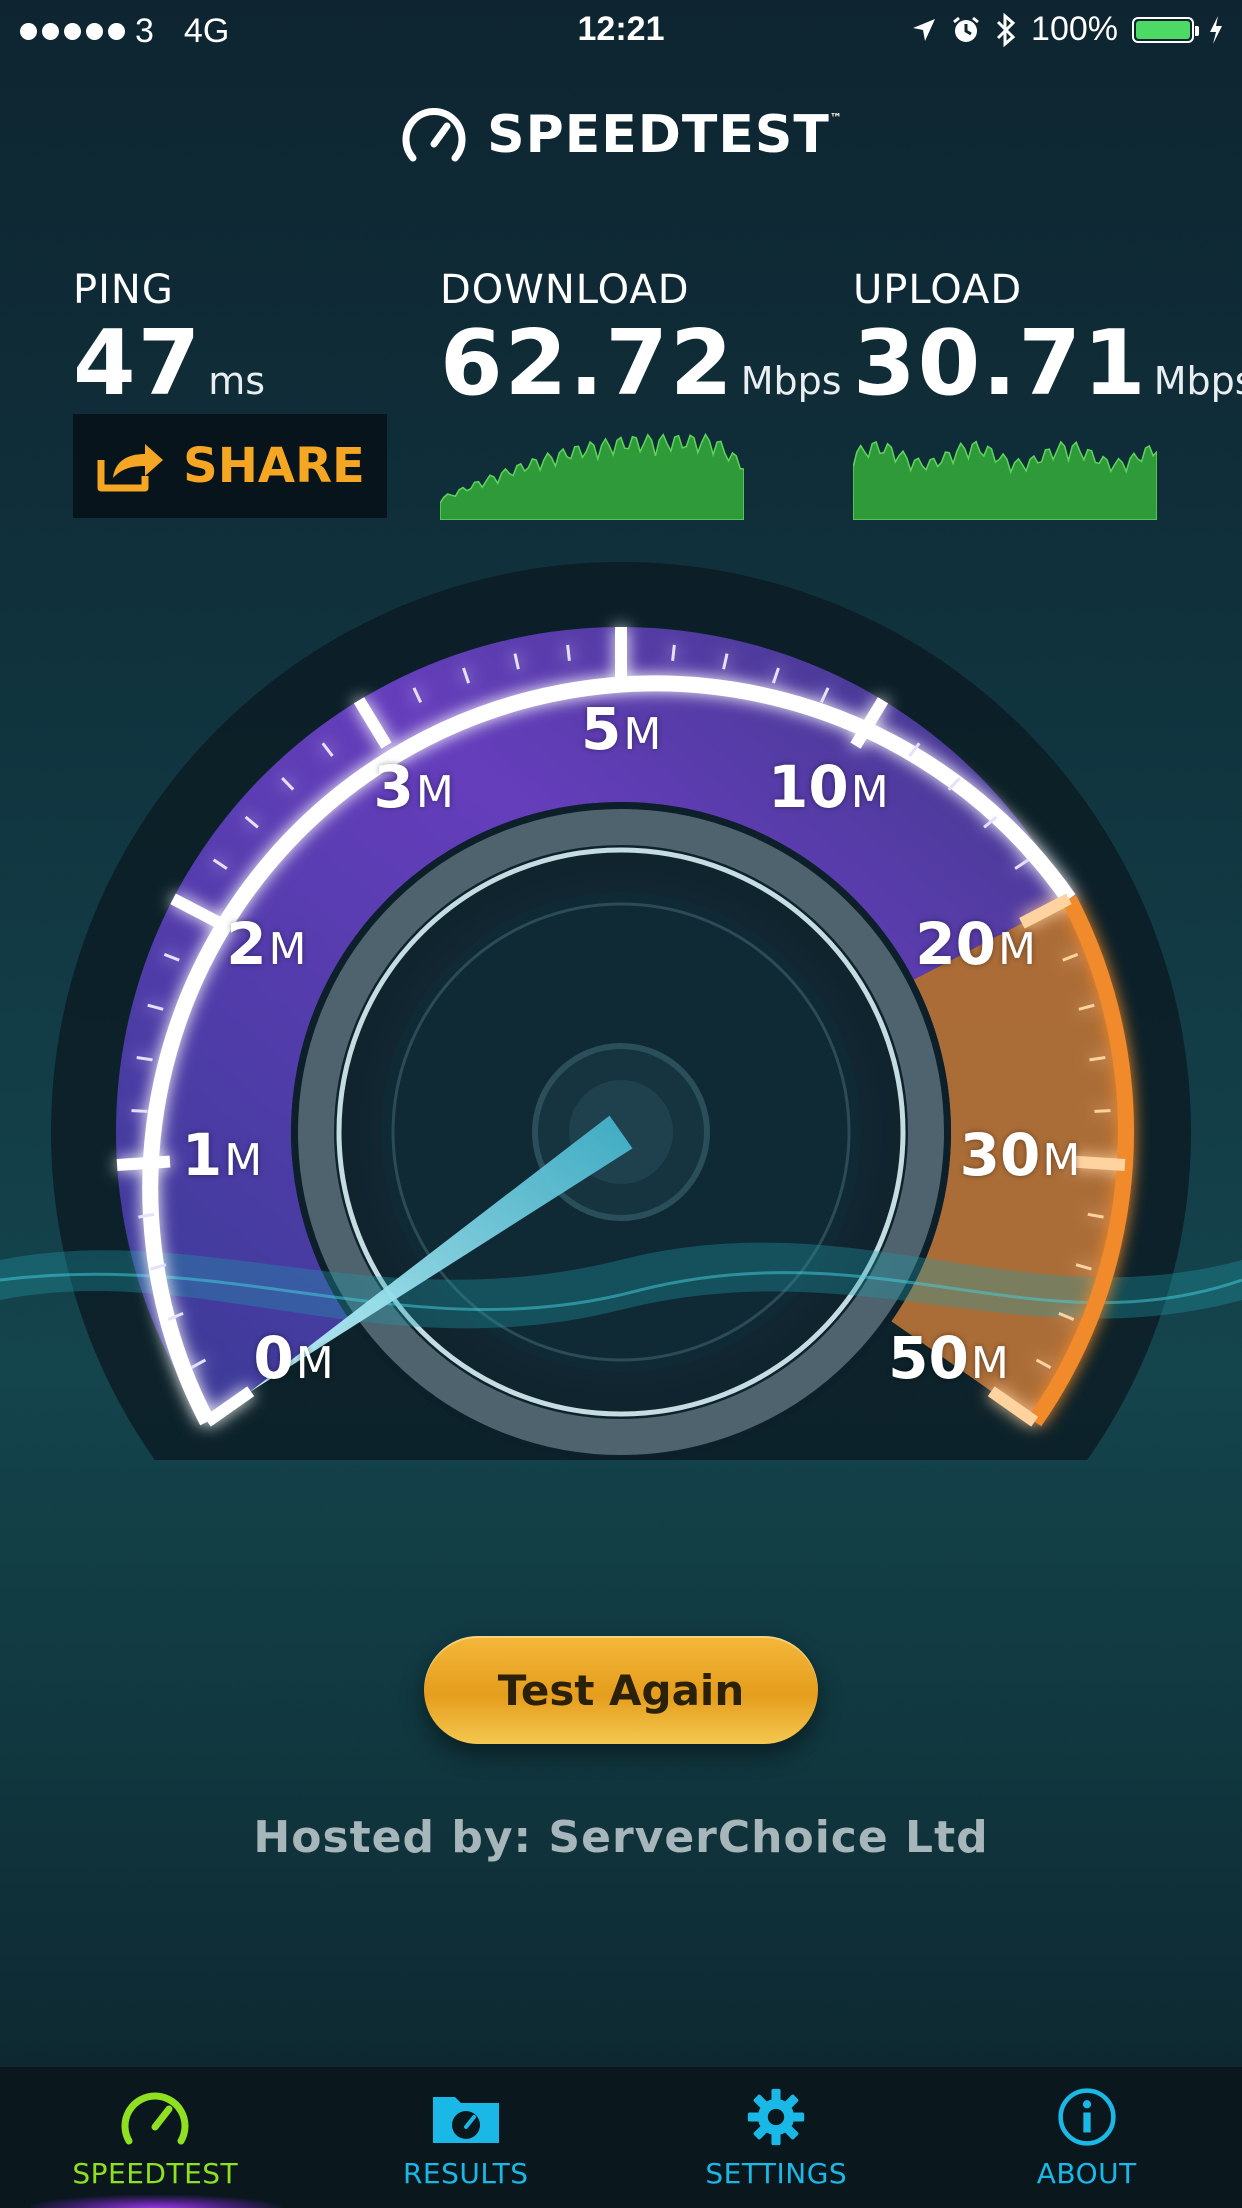 This screenshot has height=2208, width=1242. What do you see at coordinates (155, 2118) in the screenshot?
I see `speedometer-icon` at bounding box center [155, 2118].